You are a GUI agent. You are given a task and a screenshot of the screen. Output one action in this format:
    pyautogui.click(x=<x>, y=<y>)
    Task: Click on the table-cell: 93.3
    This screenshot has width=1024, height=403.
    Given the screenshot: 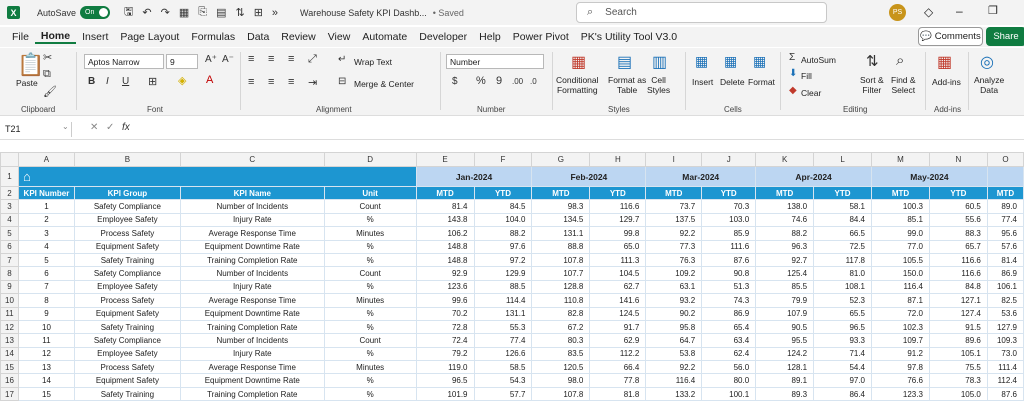 What is the action you would take?
    pyautogui.click(x=843, y=340)
    